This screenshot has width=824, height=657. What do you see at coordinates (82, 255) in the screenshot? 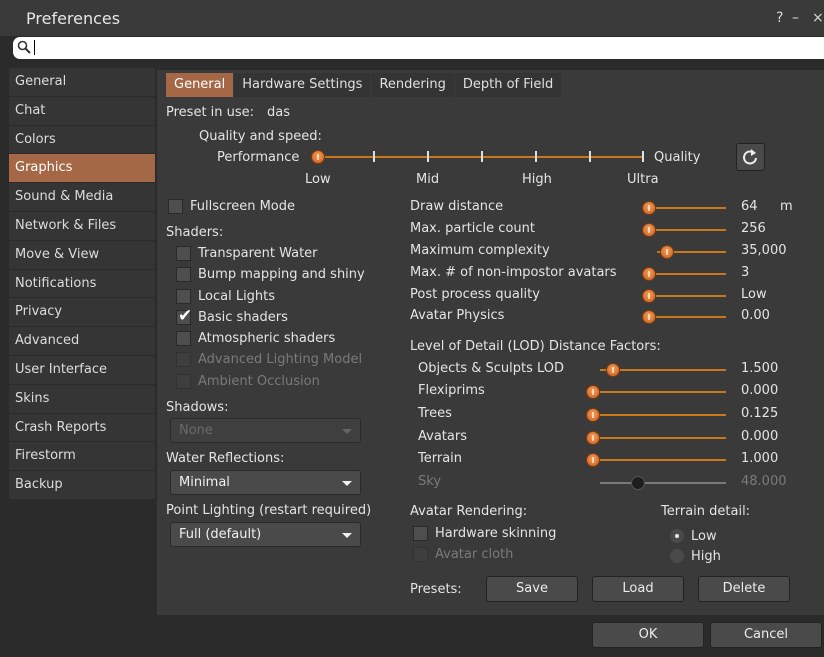
I see `sidebar-item-move-view: Move & View` at bounding box center [82, 255].